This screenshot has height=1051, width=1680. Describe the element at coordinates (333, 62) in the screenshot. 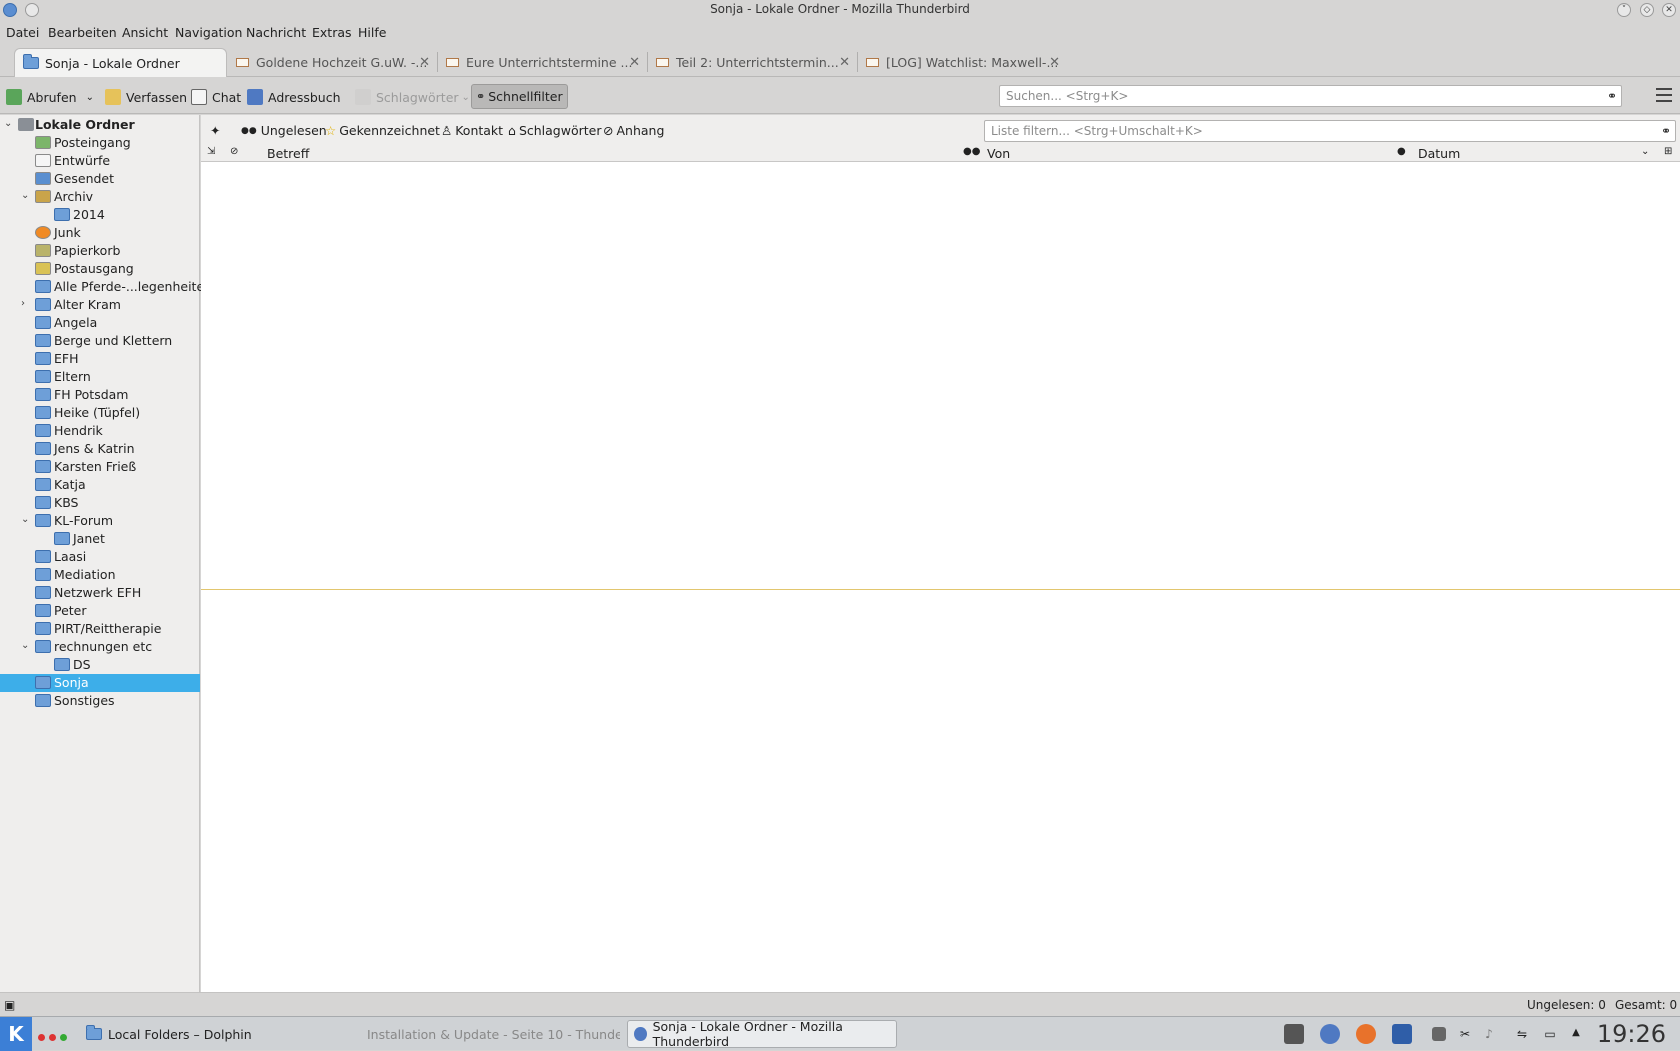

I see `tab-message-1: Goldene Hochzeit G.uW. -... ✕` at that location.